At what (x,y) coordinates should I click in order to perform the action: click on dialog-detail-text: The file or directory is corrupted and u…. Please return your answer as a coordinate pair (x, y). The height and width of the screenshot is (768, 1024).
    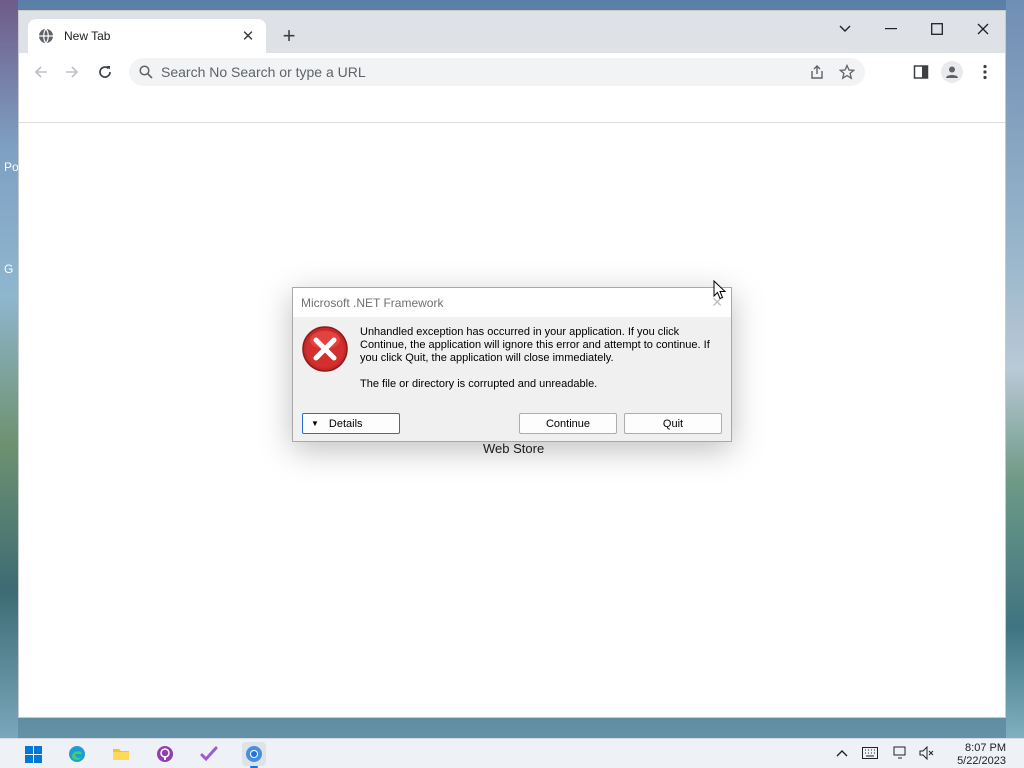
    Looking at the image, I should click on (479, 384).